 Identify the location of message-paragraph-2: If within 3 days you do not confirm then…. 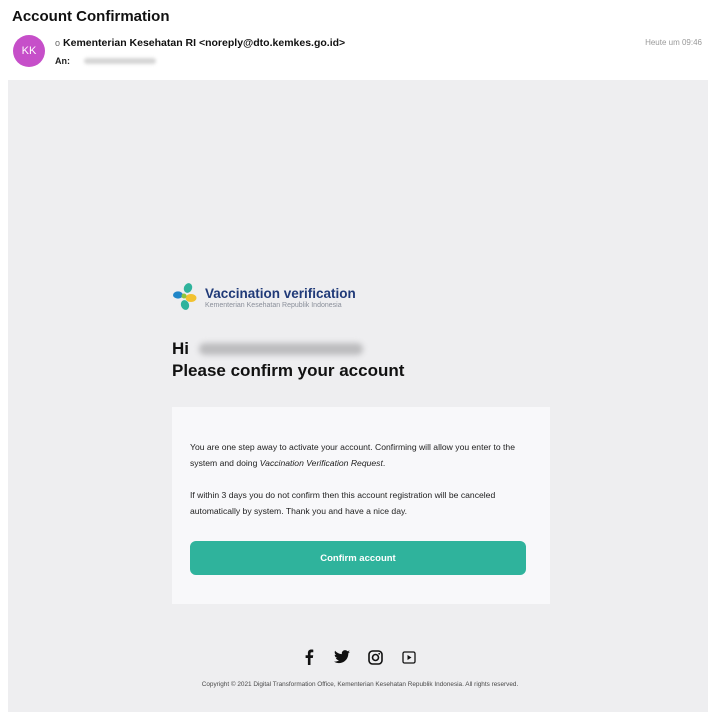
(343, 503).